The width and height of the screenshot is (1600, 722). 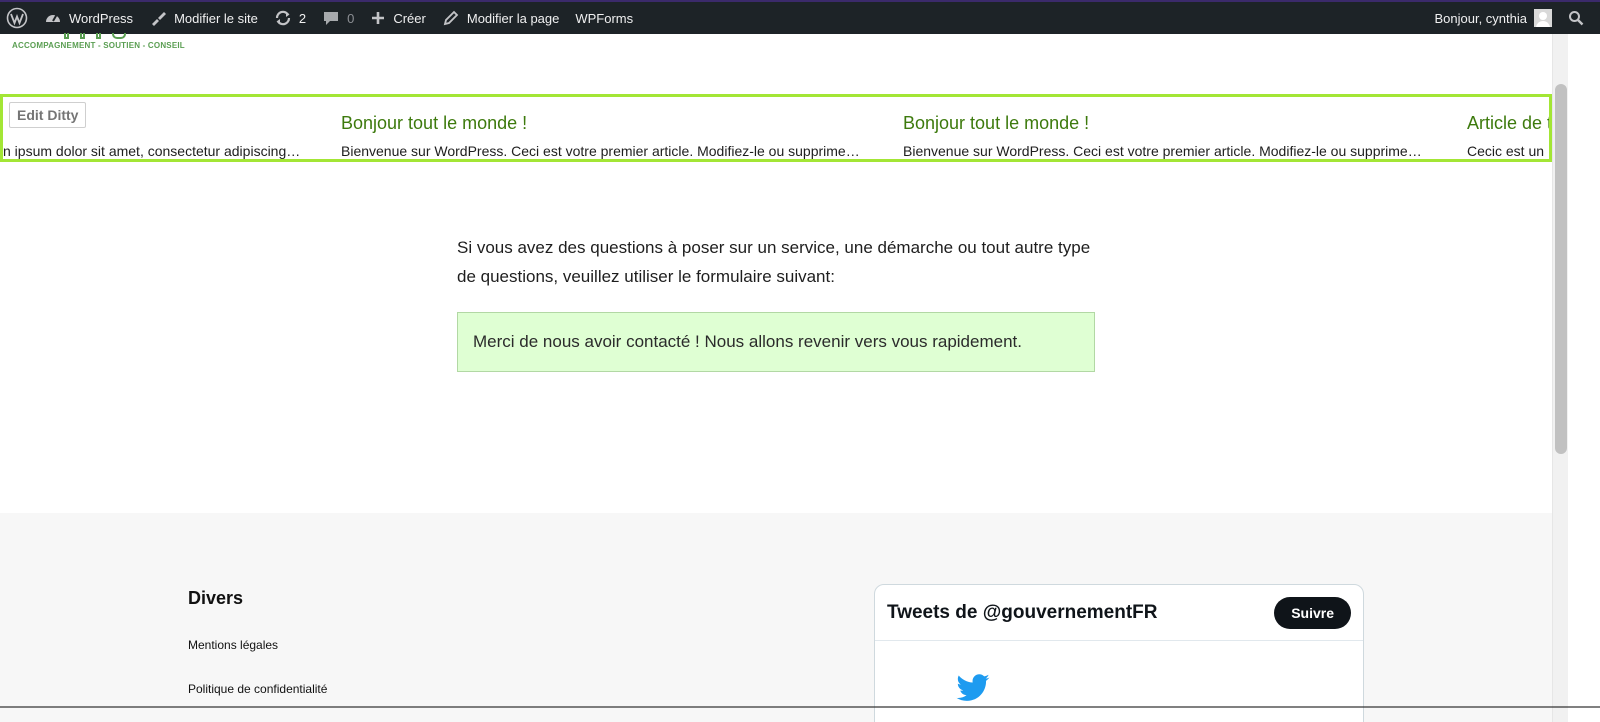 What do you see at coordinates (48, 115) in the screenshot?
I see `edit-ditty-button: Edit Ditty` at bounding box center [48, 115].